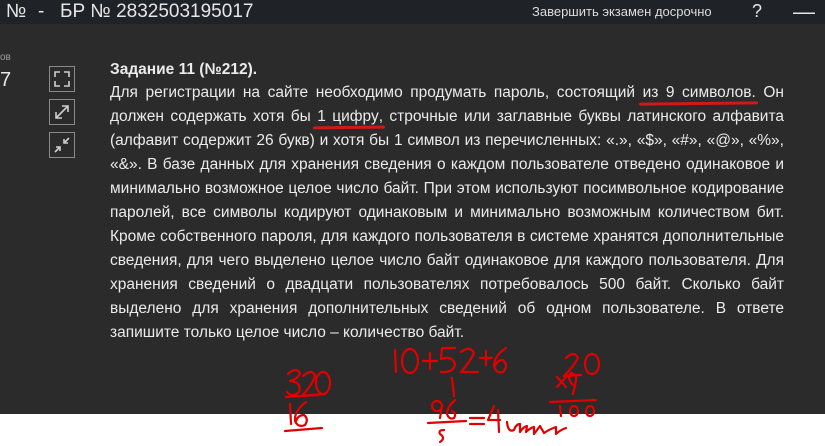  I want to click on handwritten-sum, so click(450, 360).